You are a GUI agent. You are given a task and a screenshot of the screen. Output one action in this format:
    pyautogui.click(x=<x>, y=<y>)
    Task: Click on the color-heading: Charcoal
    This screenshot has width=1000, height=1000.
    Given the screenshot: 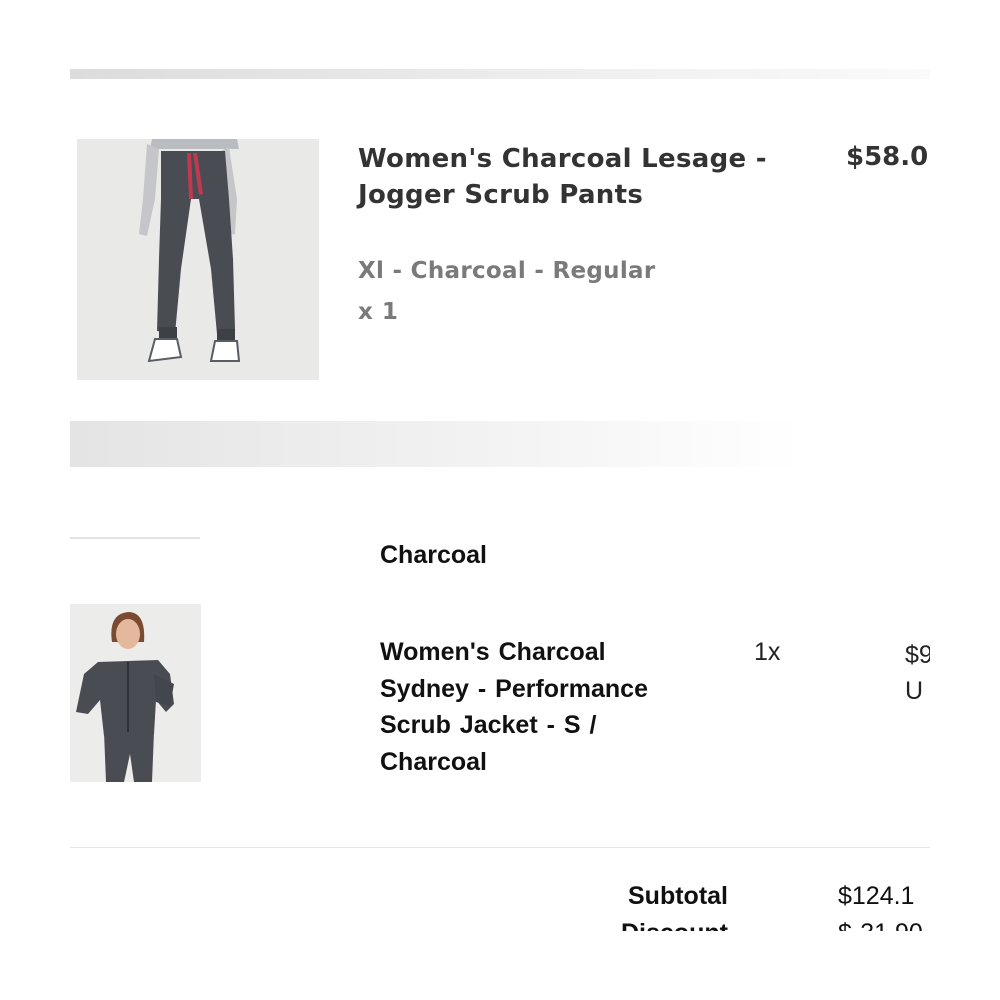 What is the action you would take?
    pyautogui.click(x=433, y=555)
    